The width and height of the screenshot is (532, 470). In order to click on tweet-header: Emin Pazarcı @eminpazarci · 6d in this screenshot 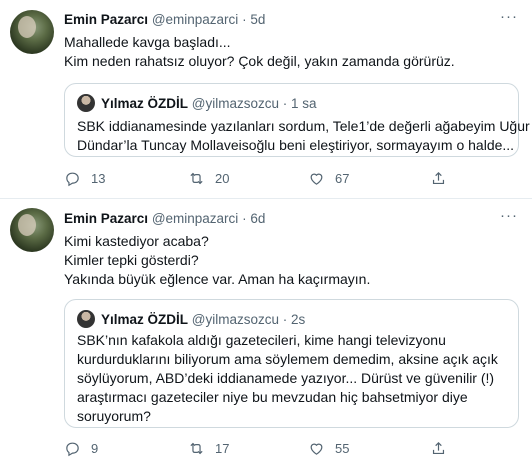, I will do `click(164, 218)`.